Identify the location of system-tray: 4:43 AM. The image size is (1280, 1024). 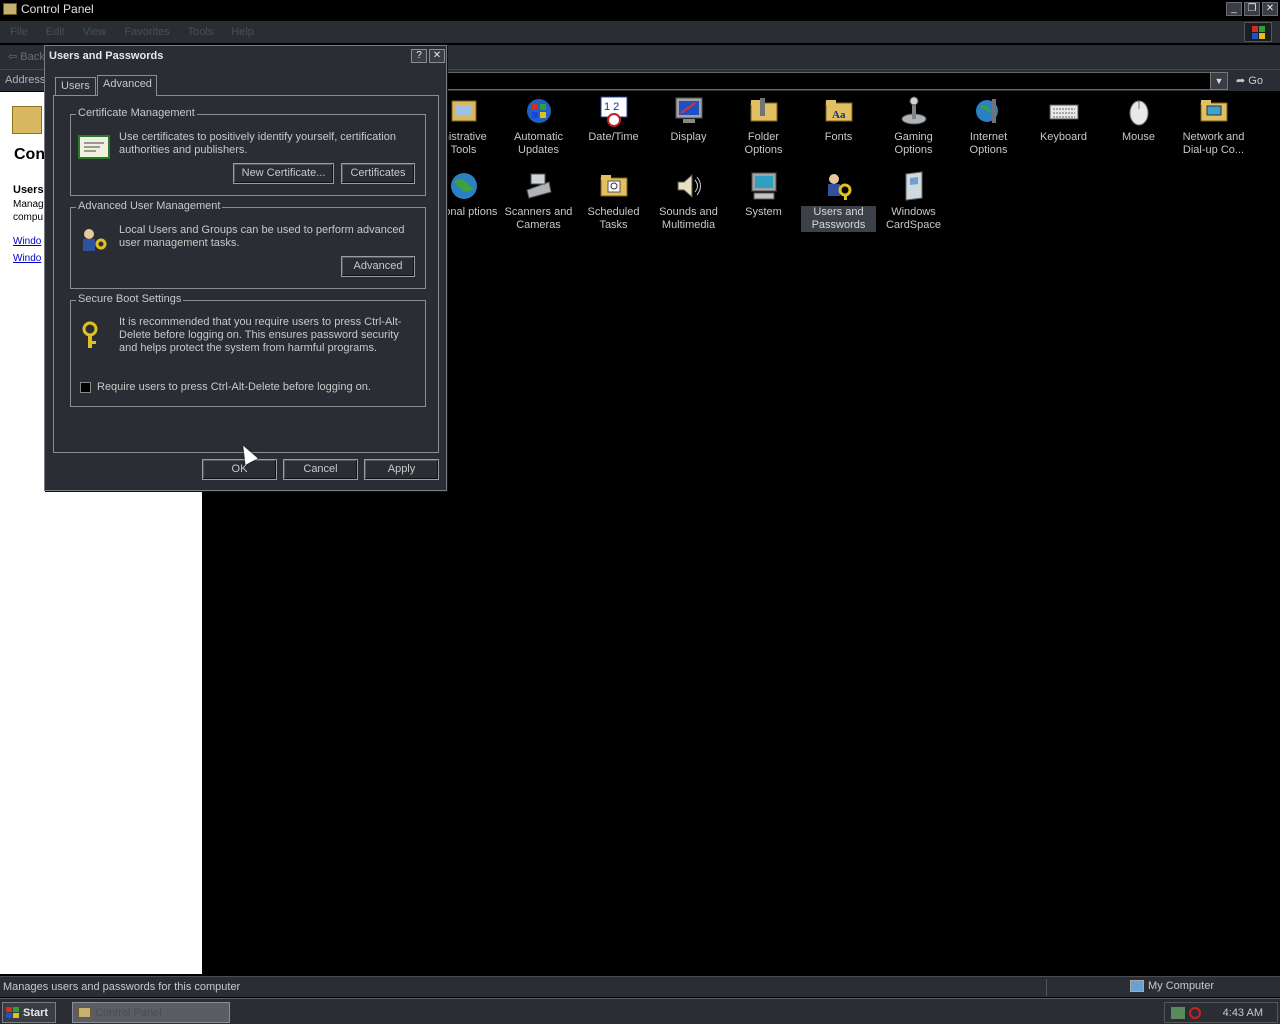
(1221, 1012).